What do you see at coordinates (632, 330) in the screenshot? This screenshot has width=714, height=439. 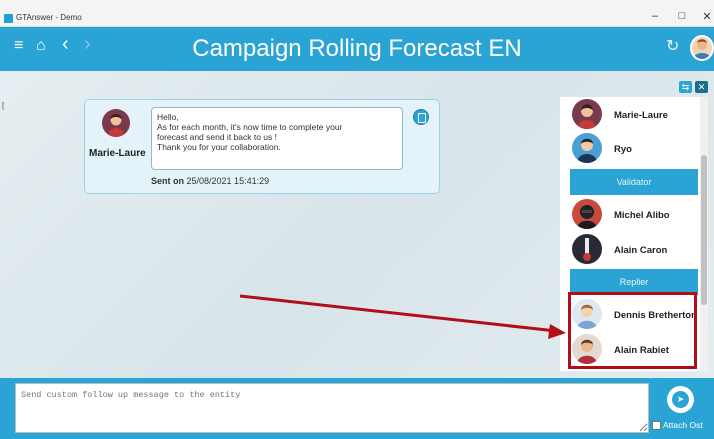 I see `replier-highlight-box` at bounding box center [632, 330].